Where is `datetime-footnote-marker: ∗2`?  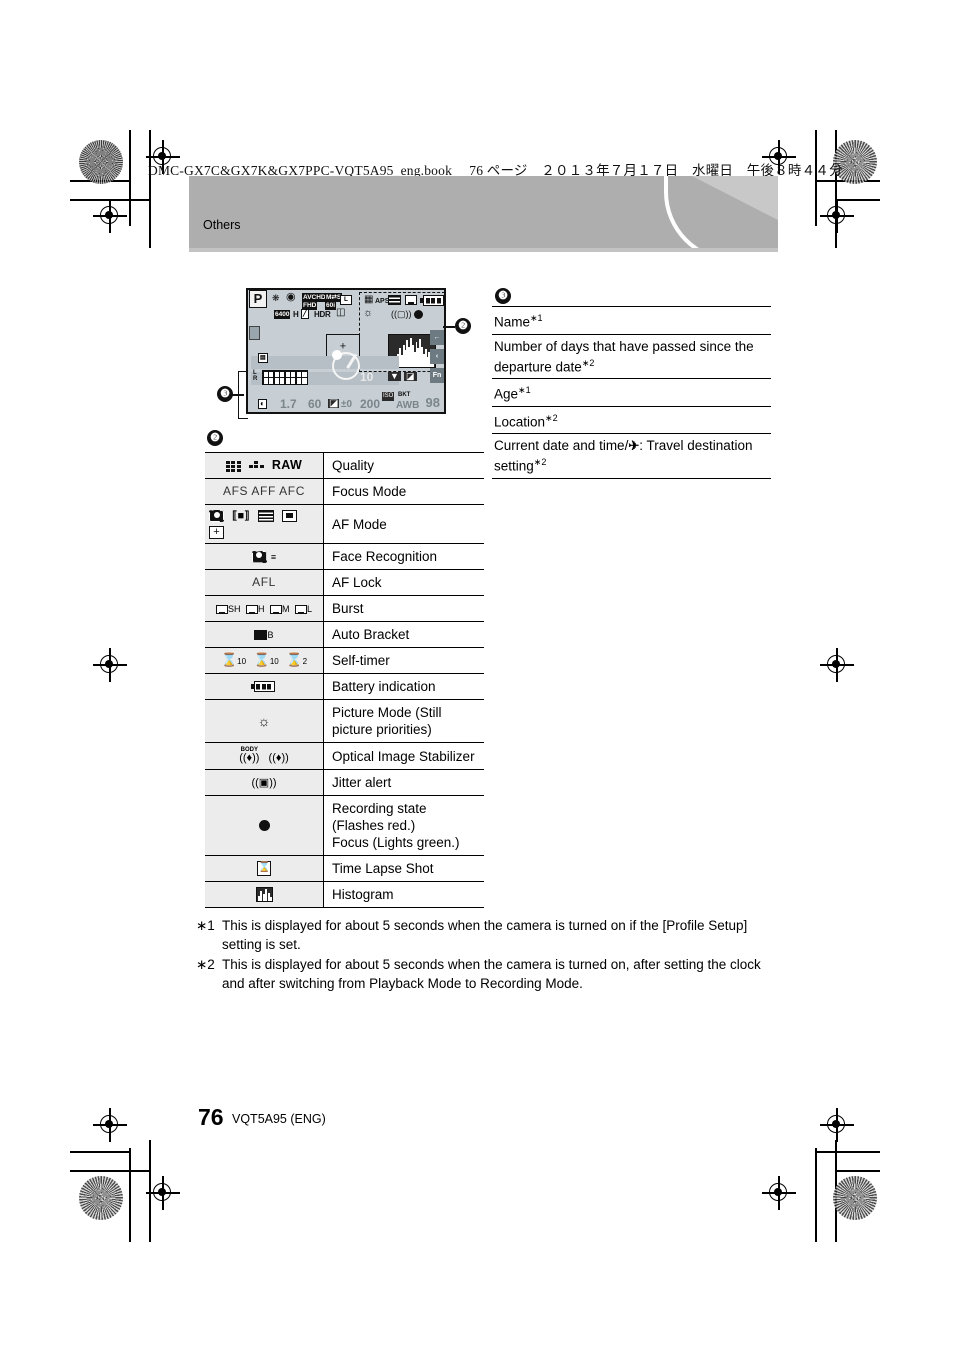
datetime-footnote-marker: ∗2 is located at coordinates (540, 462).